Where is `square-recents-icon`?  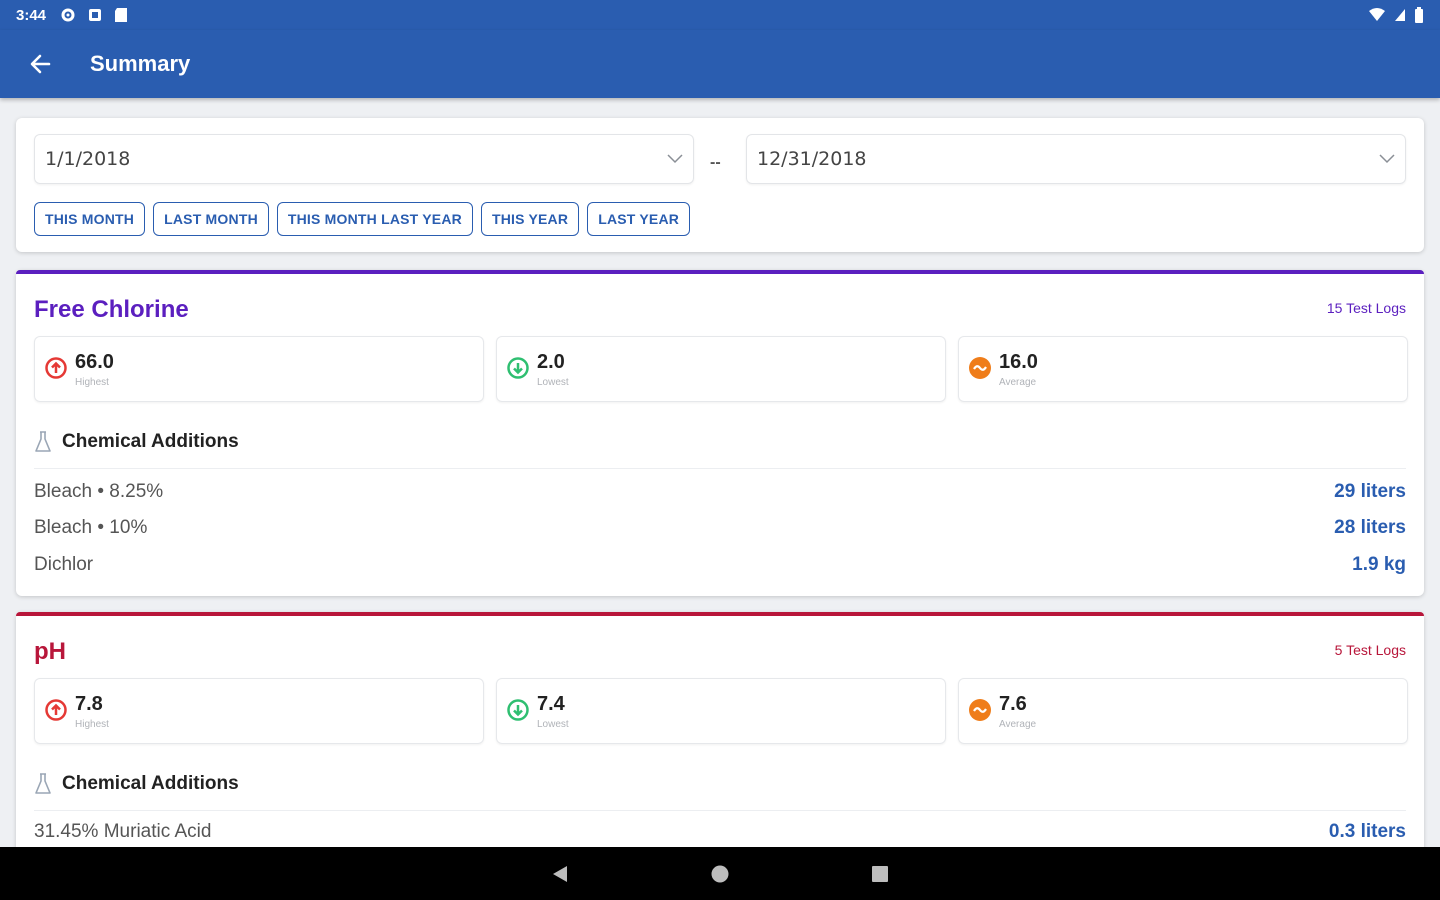 square-recents-icon is located at coordinates (880, 873).